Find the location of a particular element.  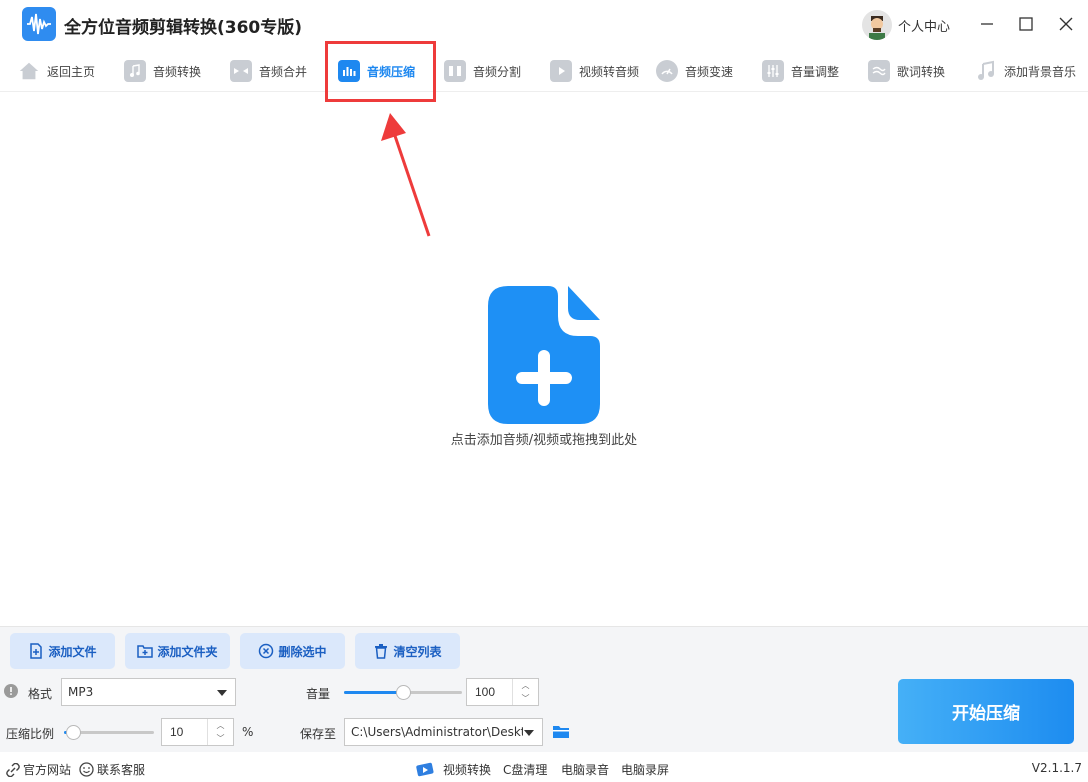

add-file-button: 添加文件 is located at coordinates (62, 651).